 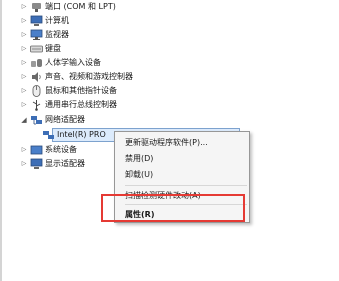 I want to click on tree-item-label: 端口 (COM 和 LPT), so click(x=80, y=6).